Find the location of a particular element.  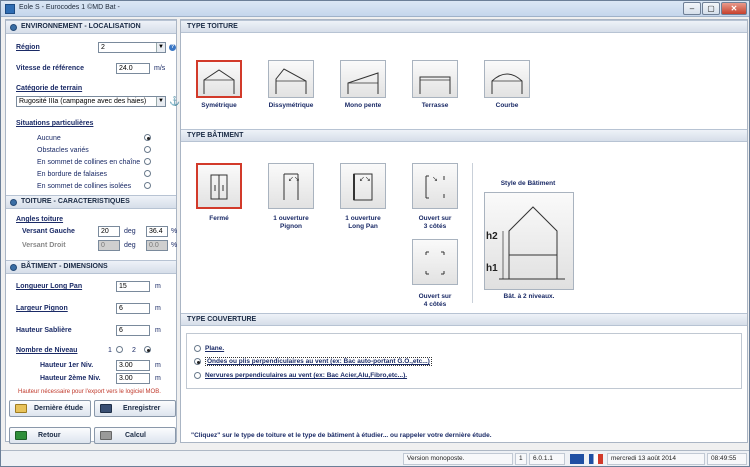

region-label: Région is located at coordinates (28, 47).